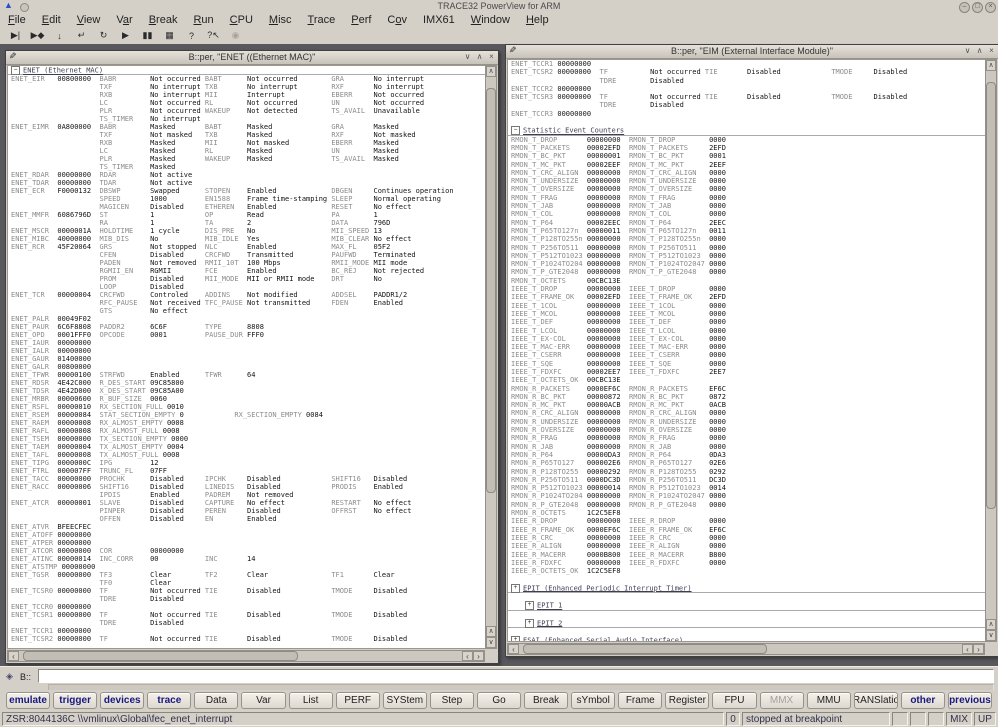 Image resolution: width=998 pixels, height=727 pixels. I want to click on horizontal-scrollbar: ‹ ‹ ›, so click(246, 656).